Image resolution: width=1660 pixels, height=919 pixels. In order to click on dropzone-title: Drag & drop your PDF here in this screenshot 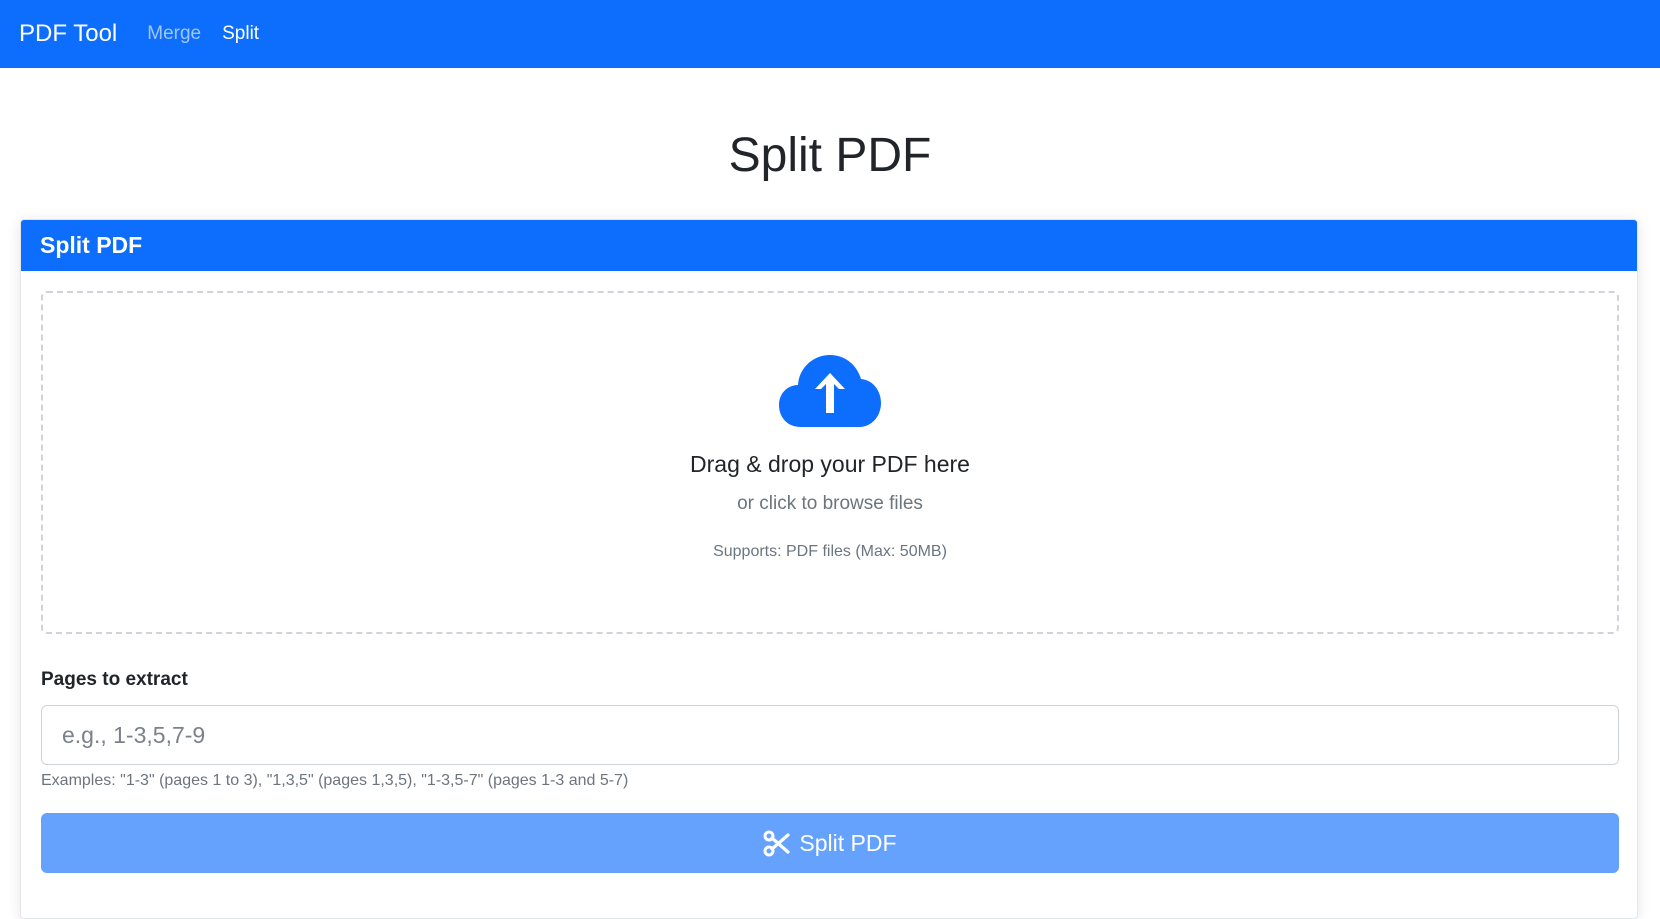, I will do `click(830, 464)`.